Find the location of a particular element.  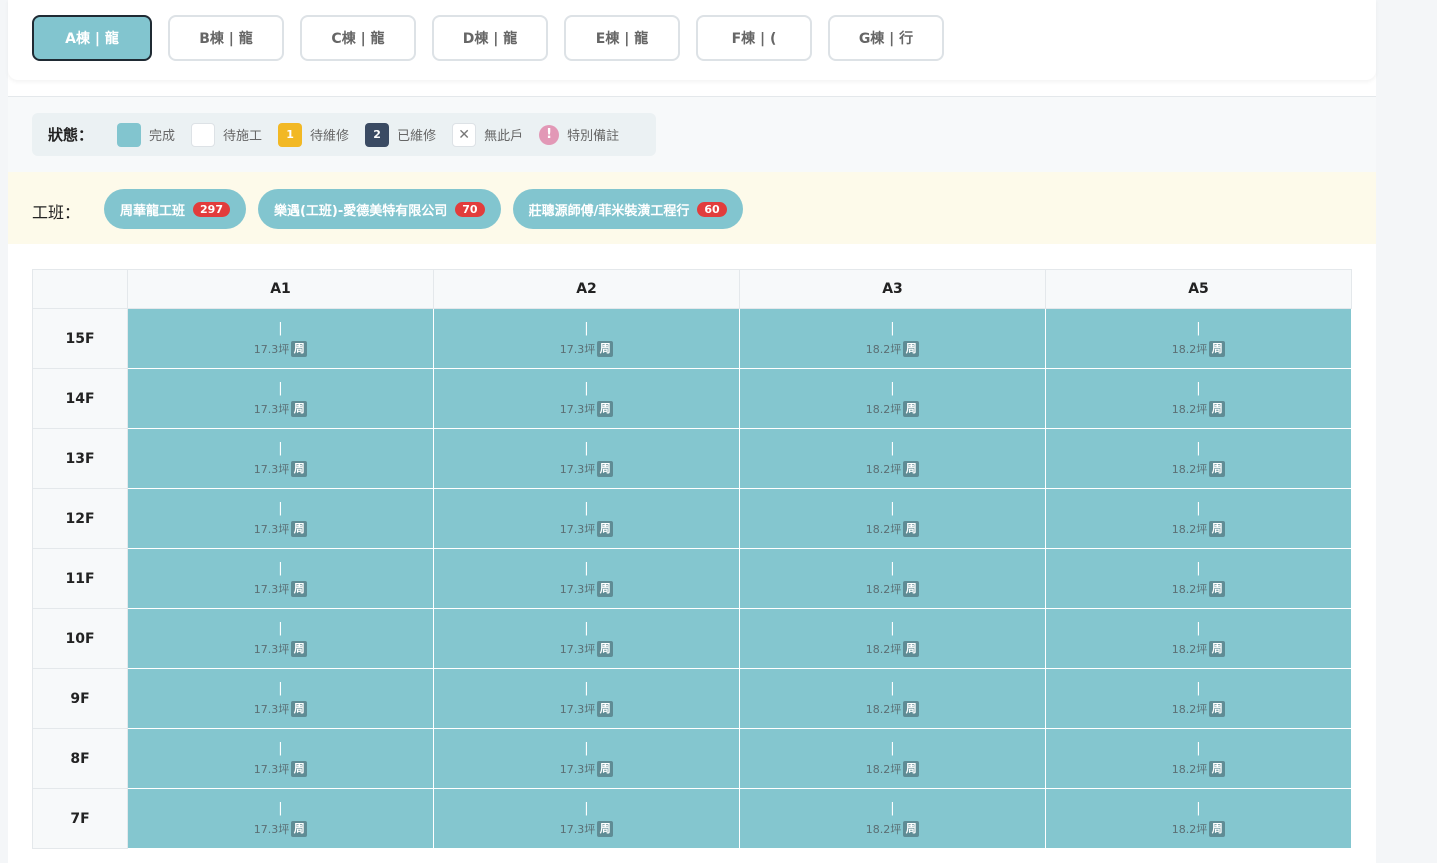

legend-label: 完成 is located at coordinates (162, 136).